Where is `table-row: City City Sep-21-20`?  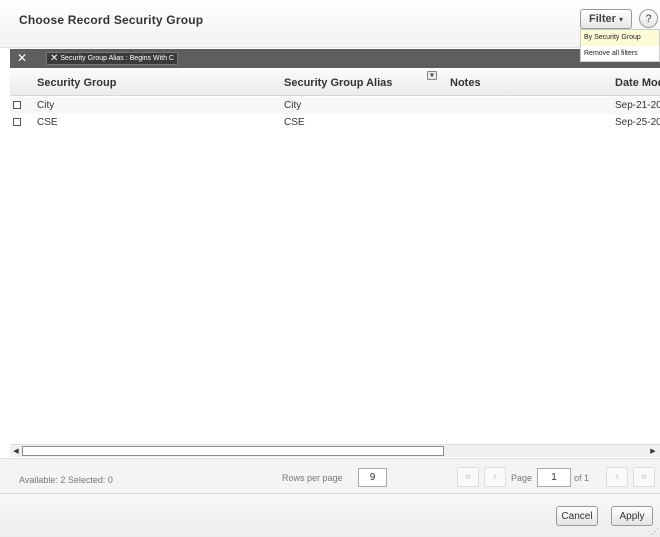 table-row: City City Sep-21-20 is located at coordinates (335, 105).